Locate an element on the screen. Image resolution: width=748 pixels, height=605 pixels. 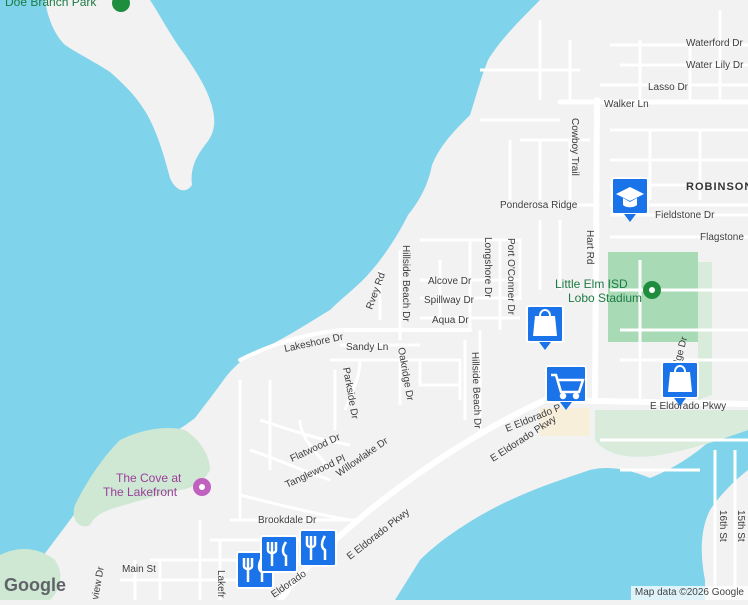
label-brookdale-dr: Brookdale Dr is located at coordinates (287, 520).